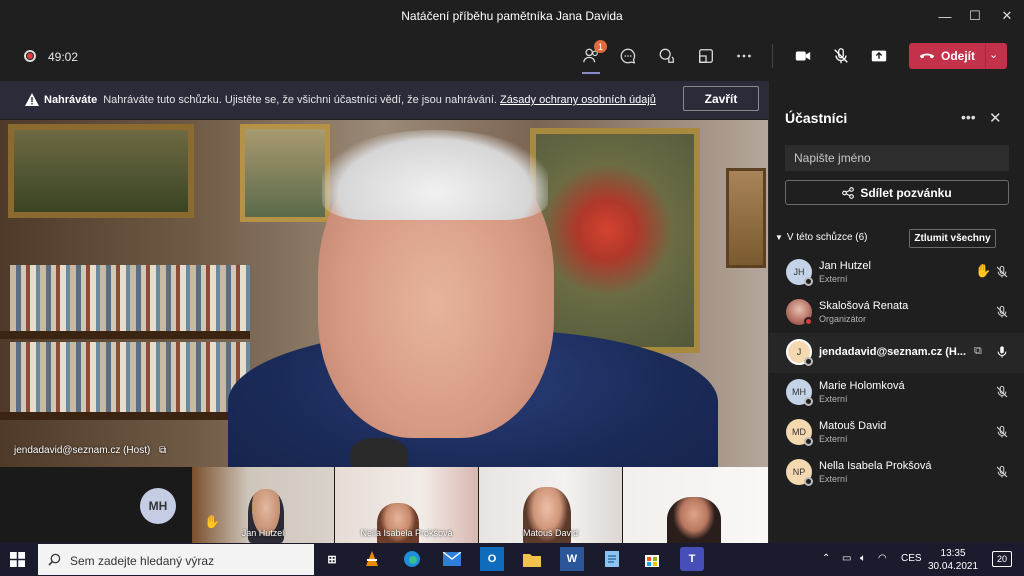 Image resolution: width=1024 pixels, height=576 pixels. Describe the element at coordinates (263, 505) in the screenshot. I see `video-tile: Jan Hutzel` at that location.